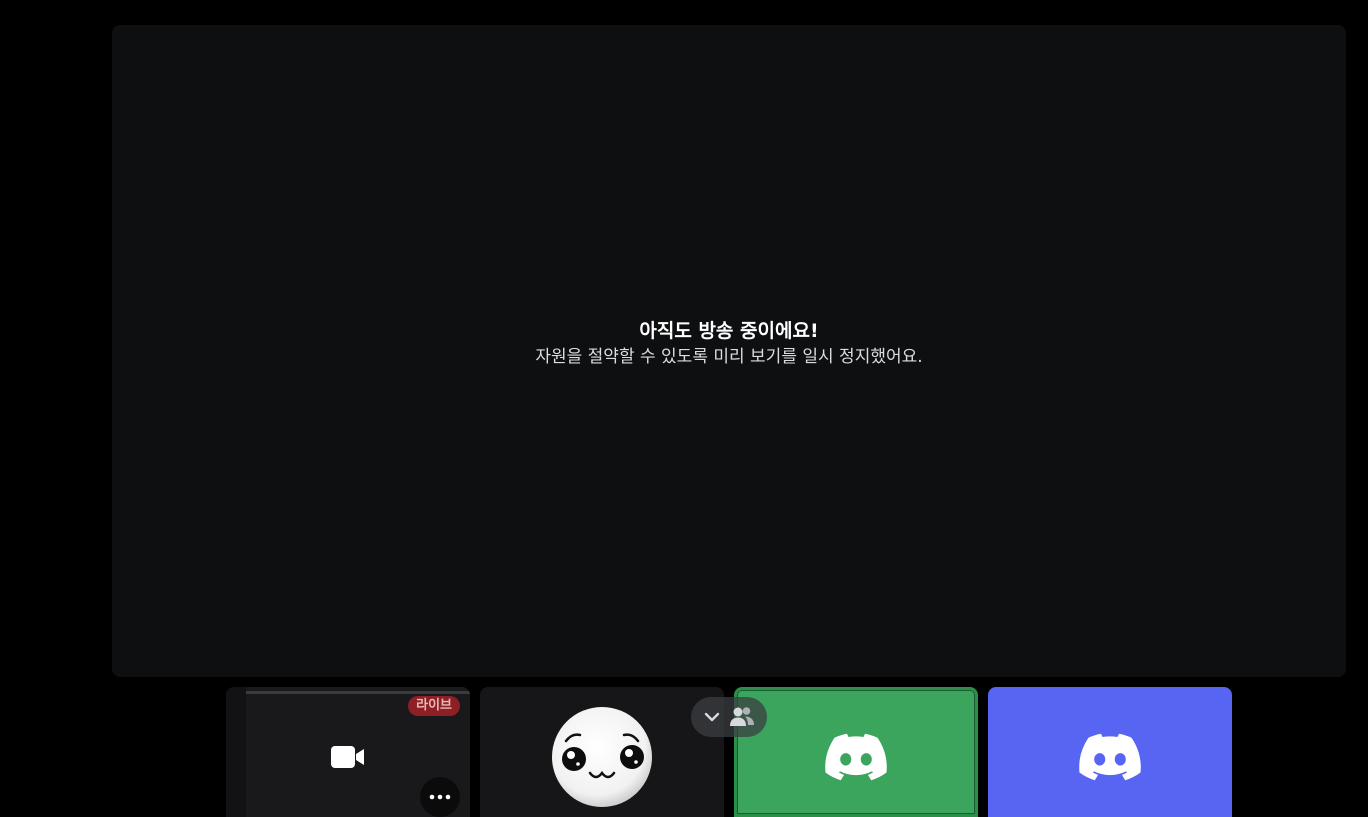 Image resolution: width=1368 pixels, height=817 pixels. Describe the element at coordinates (729, 357) in the screenshot. I see `paused-message: 자원을 절약할 수 있도록 미리 보기를 일시 정지했어요.` at that location.